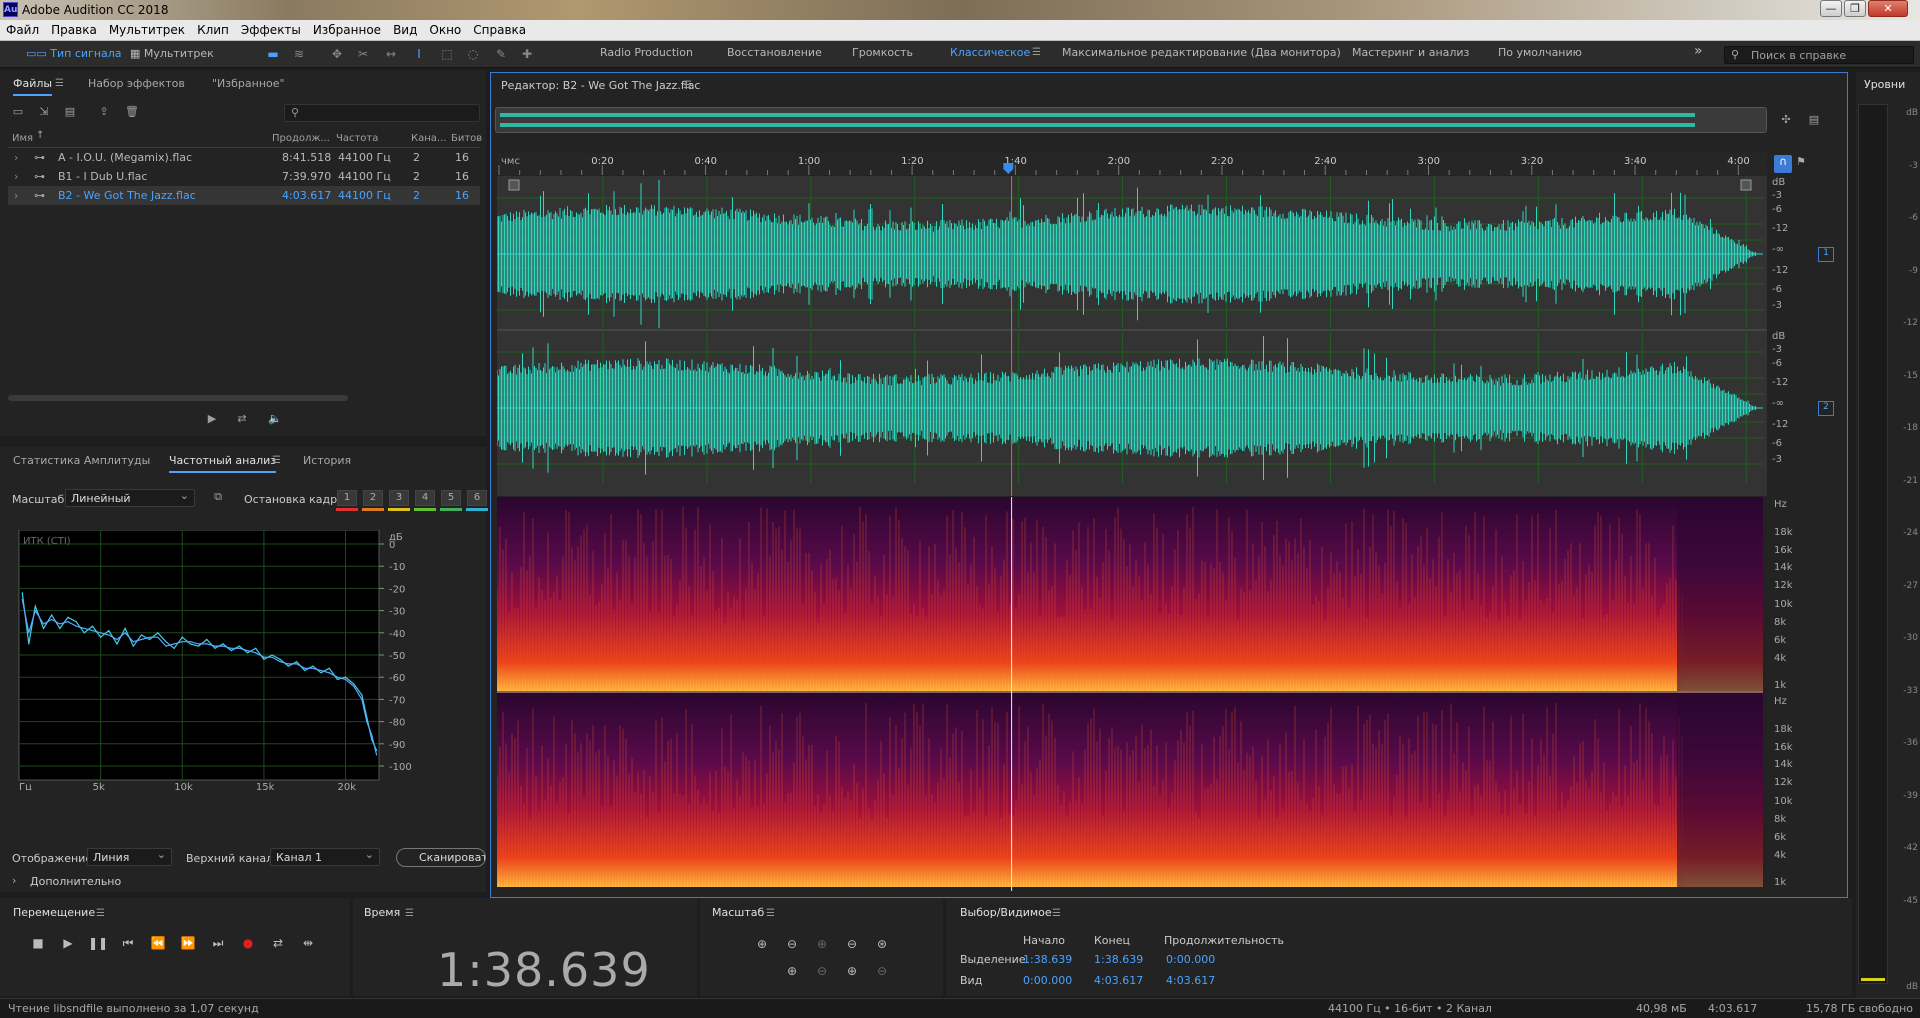 The width and height of the screenshot is (1920, 1018). What do you see at coordinates (419, 54) in the screenshot?
I see `time-selection-tool-icon: I` at bounding box center [419, 54].